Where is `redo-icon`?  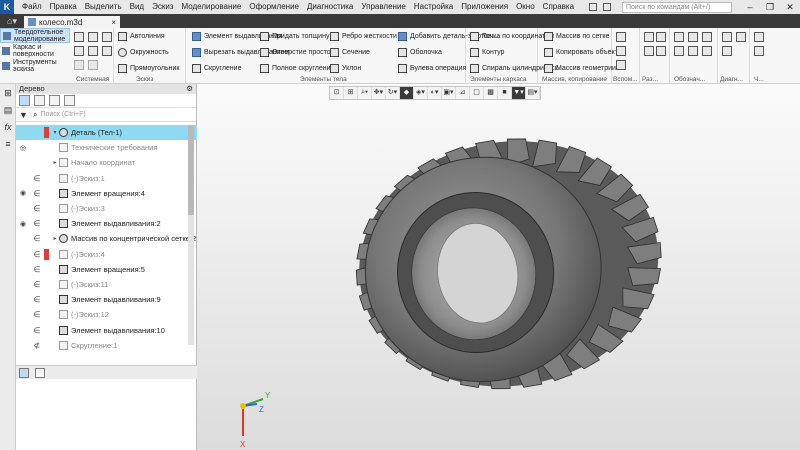 redo-icon is located at coordinates (93, 65).